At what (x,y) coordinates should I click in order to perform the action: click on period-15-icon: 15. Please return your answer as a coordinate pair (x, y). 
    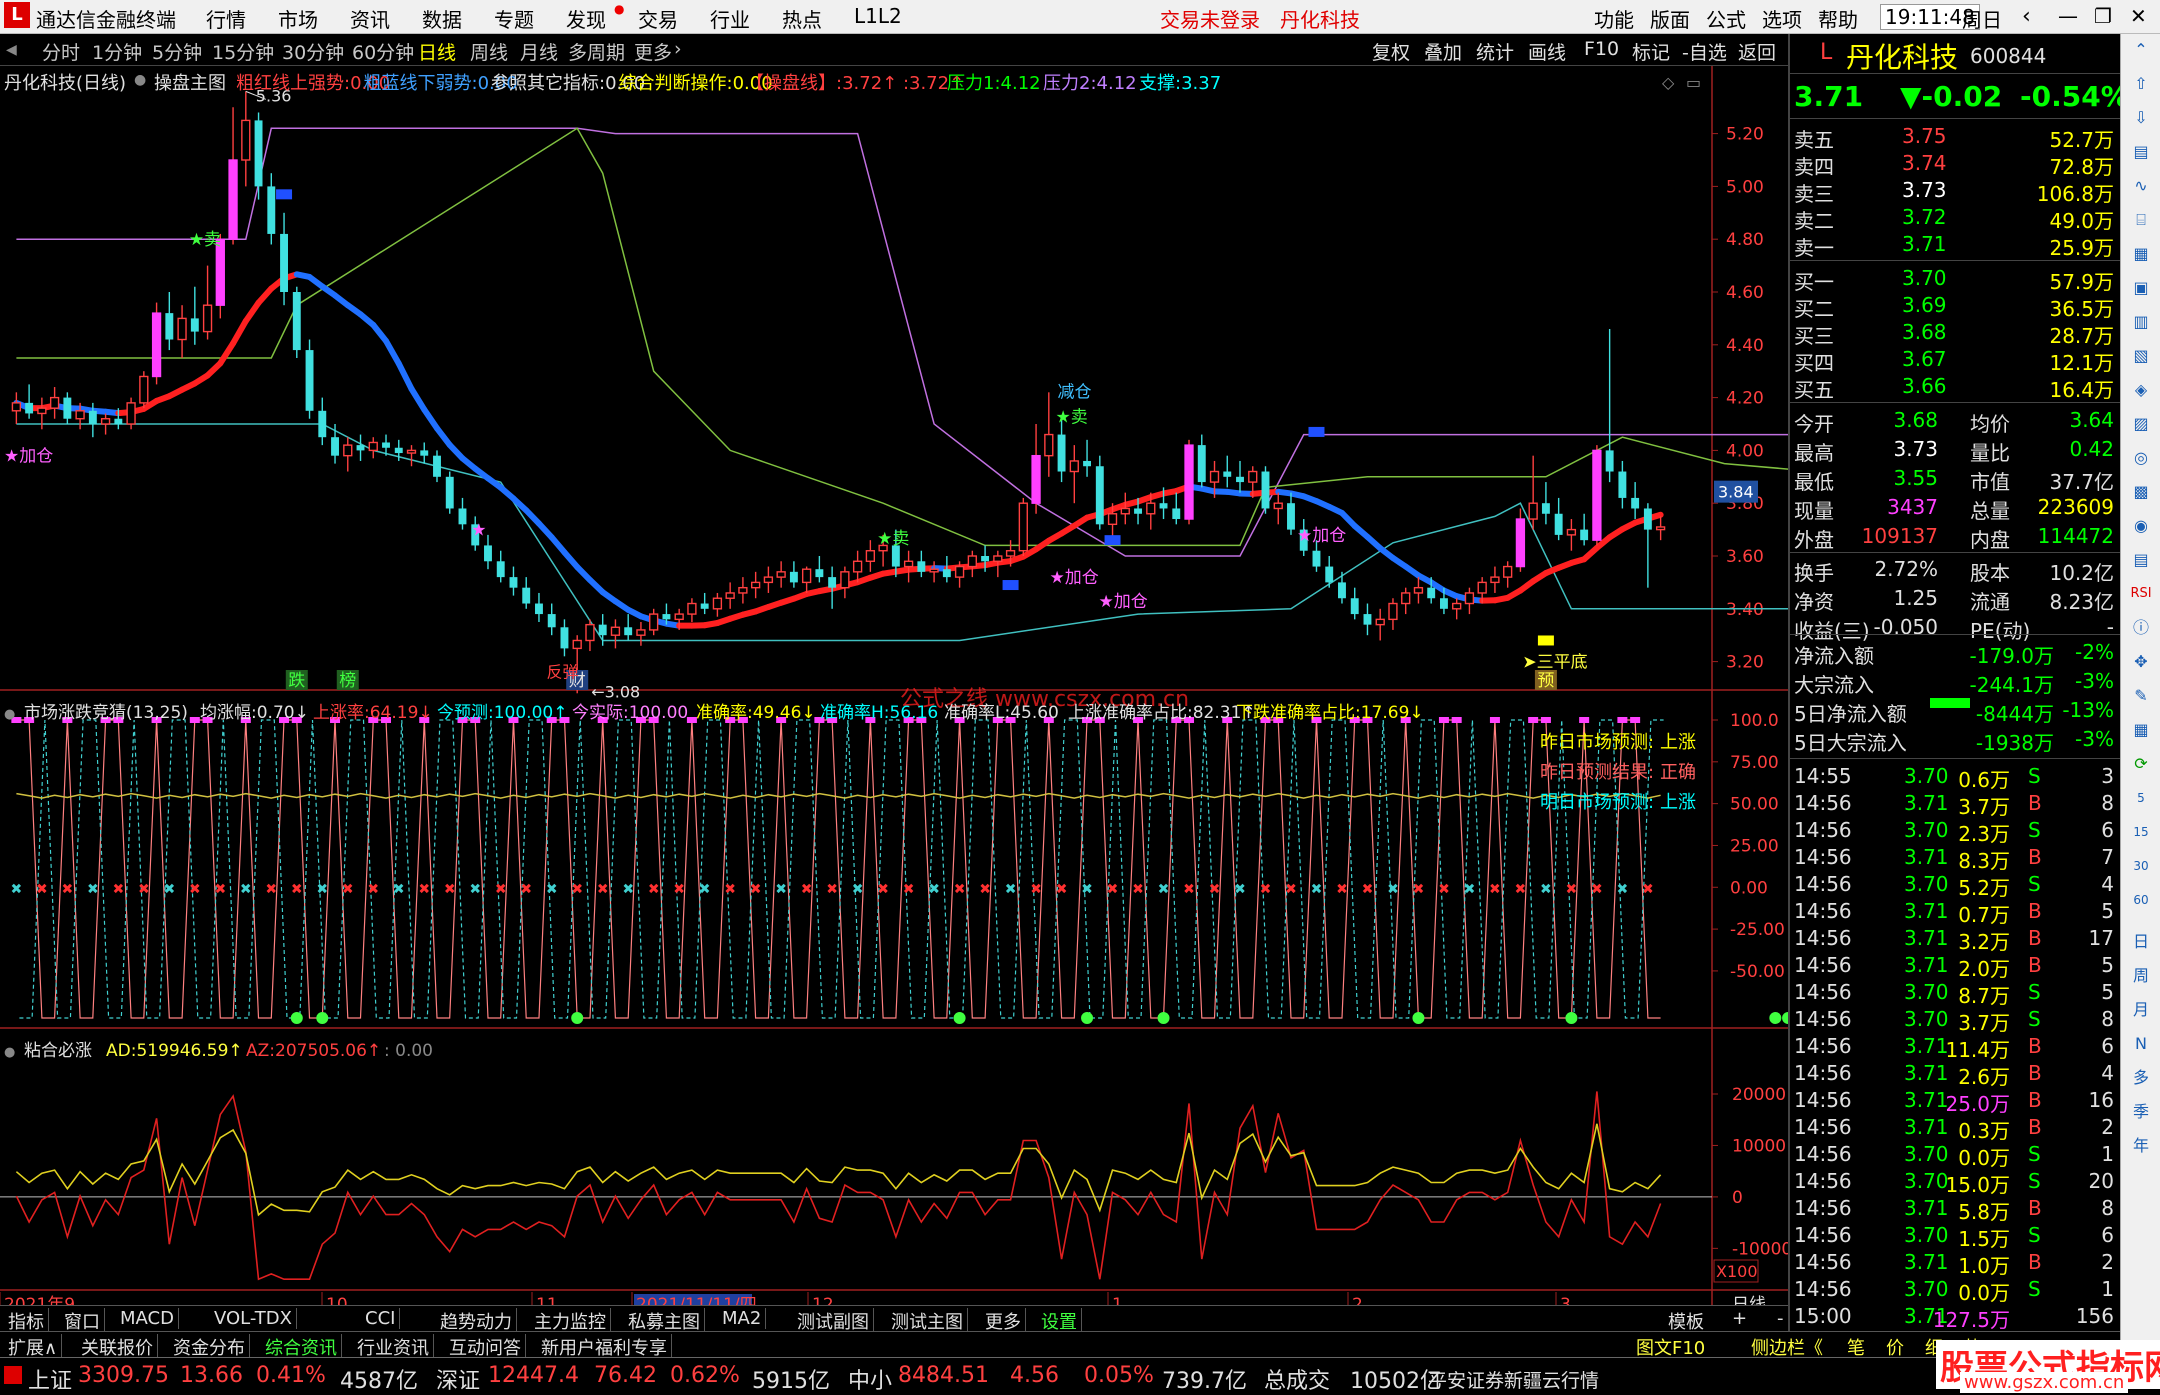
    Looking at the image, I should click on (2141, 832).